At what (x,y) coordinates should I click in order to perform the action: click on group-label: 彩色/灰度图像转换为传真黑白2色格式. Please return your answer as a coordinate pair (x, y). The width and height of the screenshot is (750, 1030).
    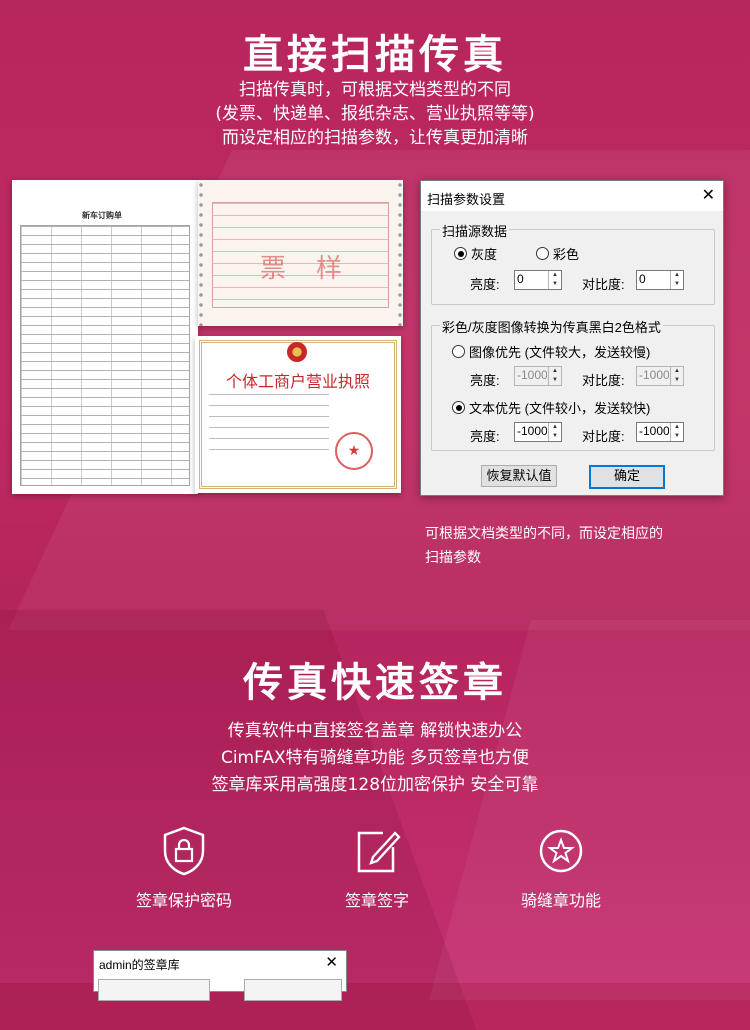
    Looking at the image, I should click on (551, 326).